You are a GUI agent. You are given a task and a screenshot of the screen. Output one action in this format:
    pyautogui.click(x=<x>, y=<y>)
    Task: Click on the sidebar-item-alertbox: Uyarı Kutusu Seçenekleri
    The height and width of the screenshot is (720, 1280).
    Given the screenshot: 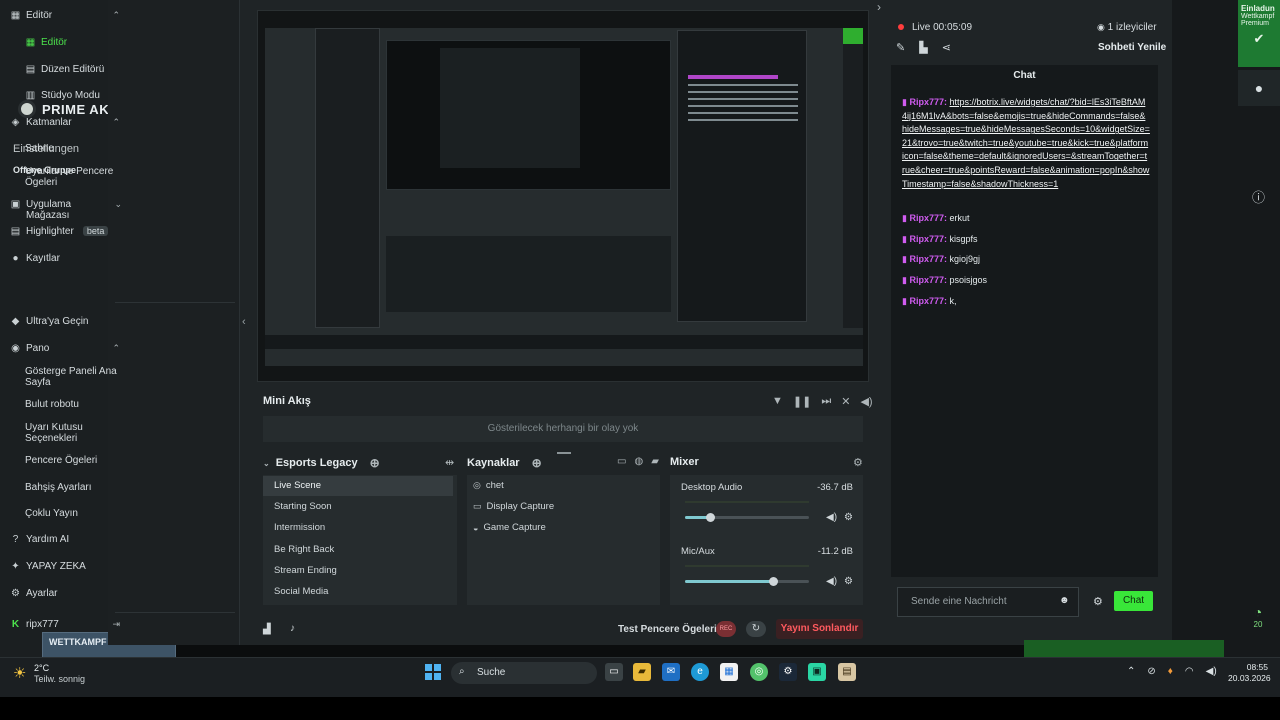 What is the action you would take?
    pyautogui.click(x=64, y=433)
    